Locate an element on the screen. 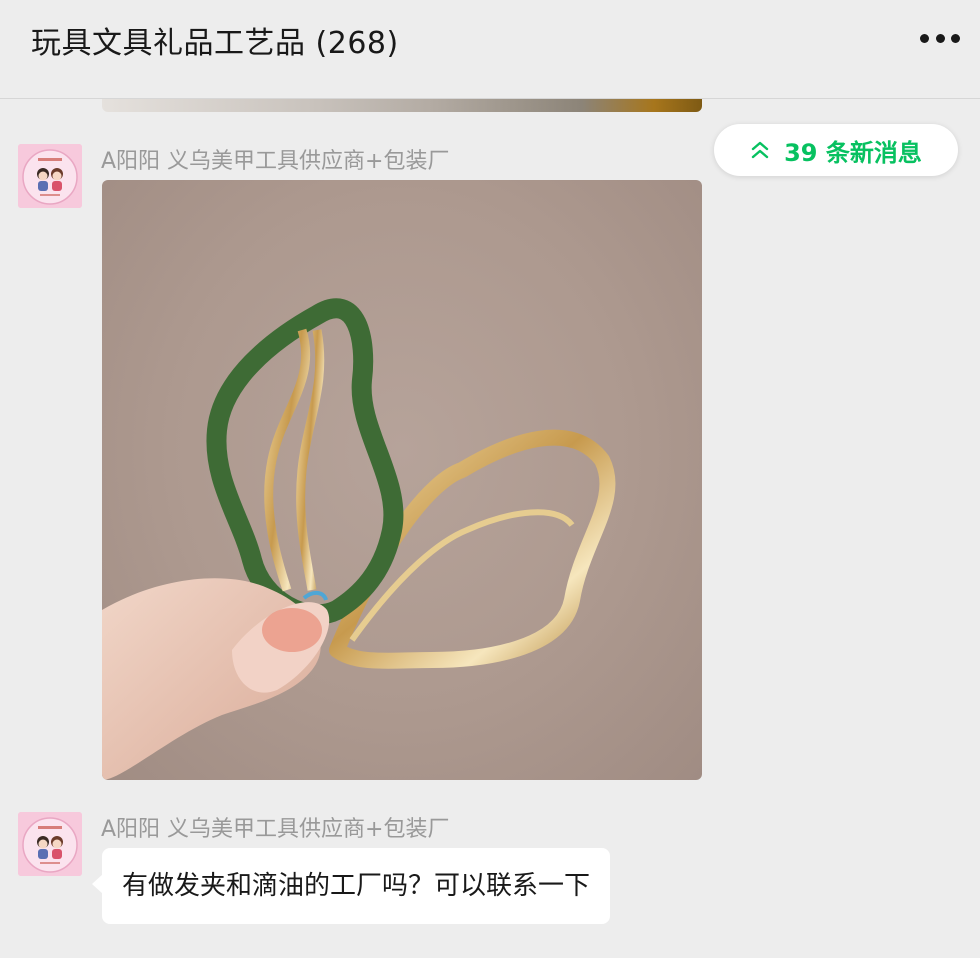  more-dots-icon is located at coordinates (940, 38).